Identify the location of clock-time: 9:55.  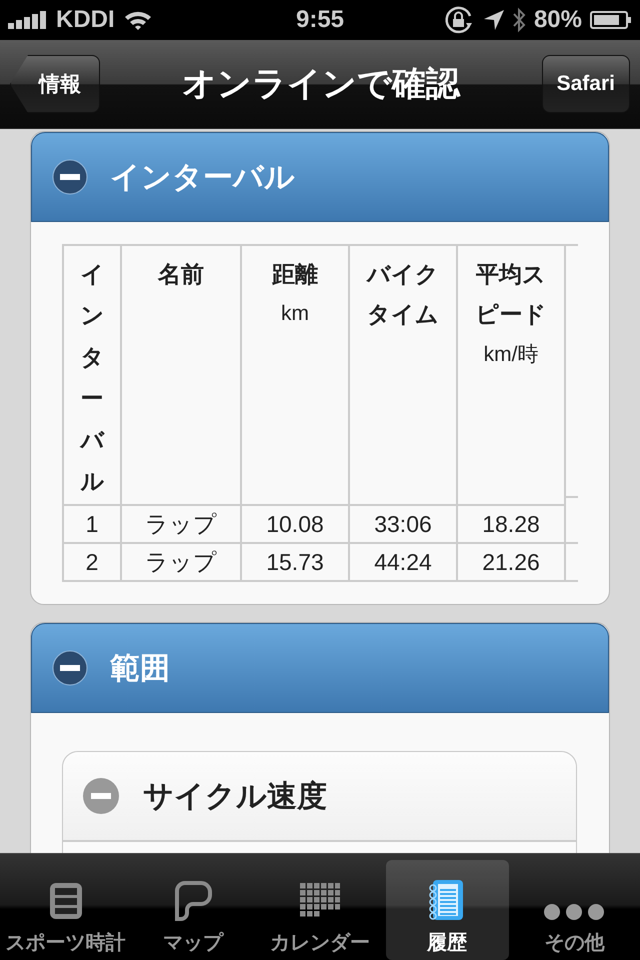
(320, 20).